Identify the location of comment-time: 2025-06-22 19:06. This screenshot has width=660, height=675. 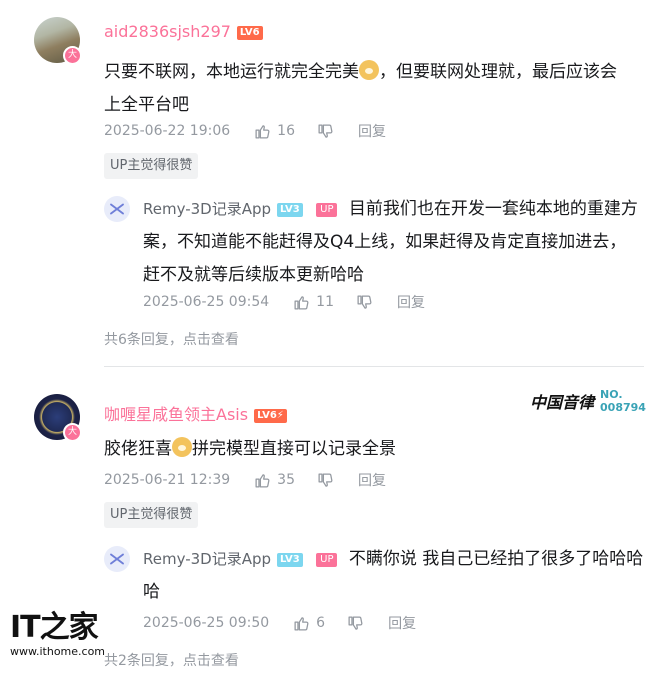
(167, 131).